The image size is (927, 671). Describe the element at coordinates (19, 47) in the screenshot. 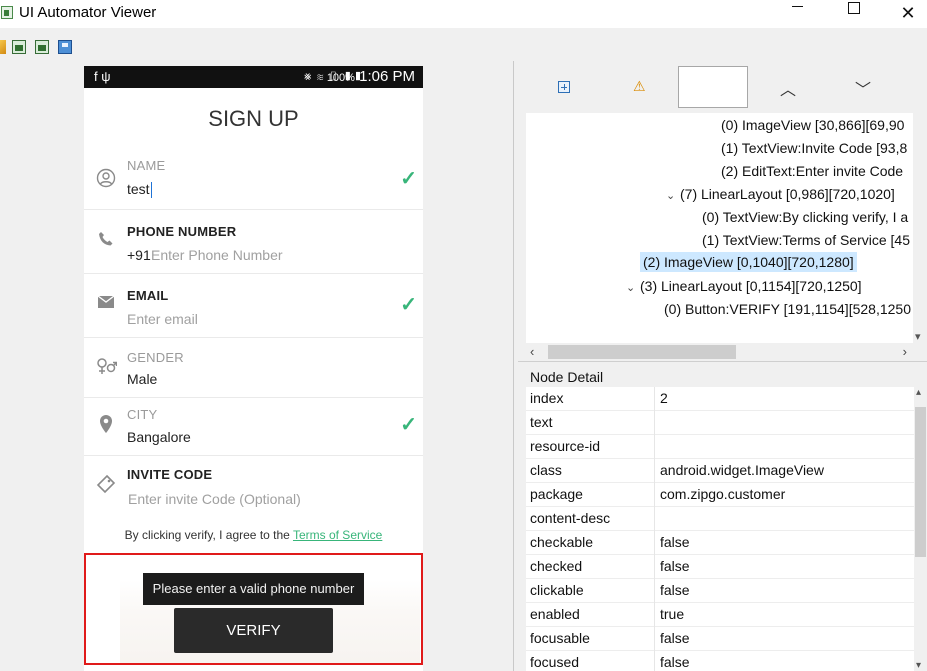

I see `device-screenshot-icon` at that location.